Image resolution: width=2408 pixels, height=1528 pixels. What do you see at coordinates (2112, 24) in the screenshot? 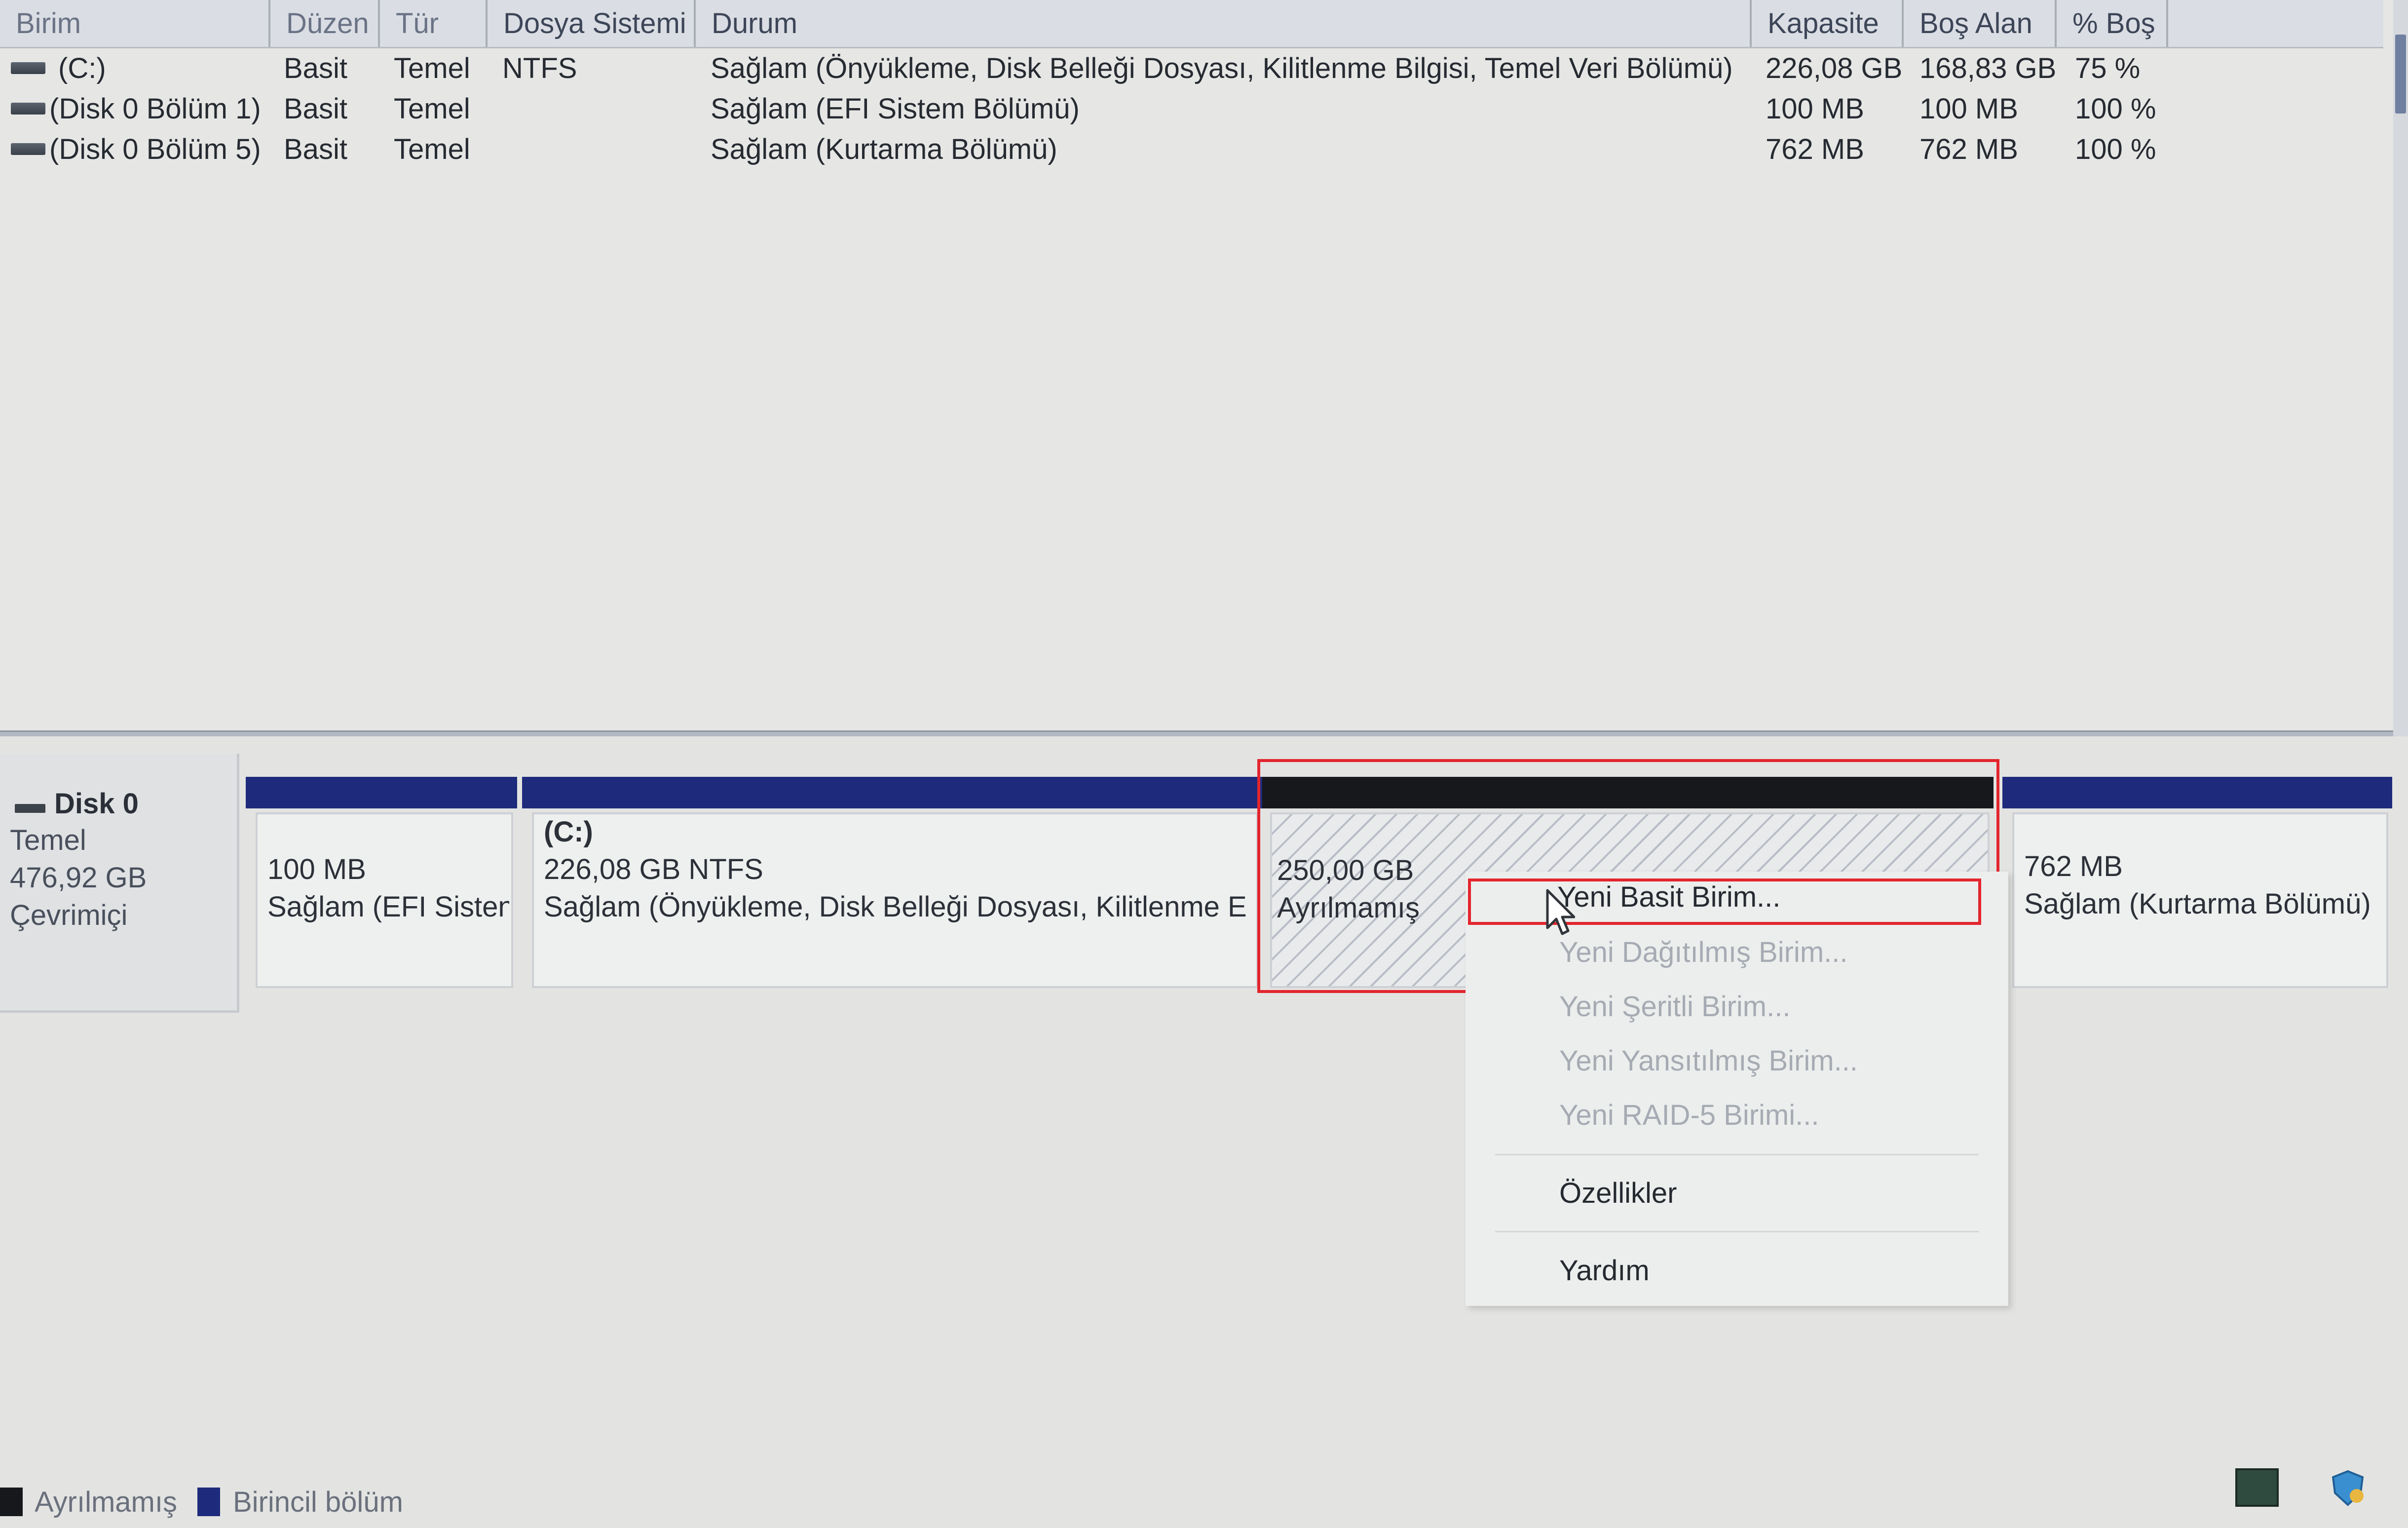
I see `column-header-percent-free: % Boş` at bounding box center [2112, 24].